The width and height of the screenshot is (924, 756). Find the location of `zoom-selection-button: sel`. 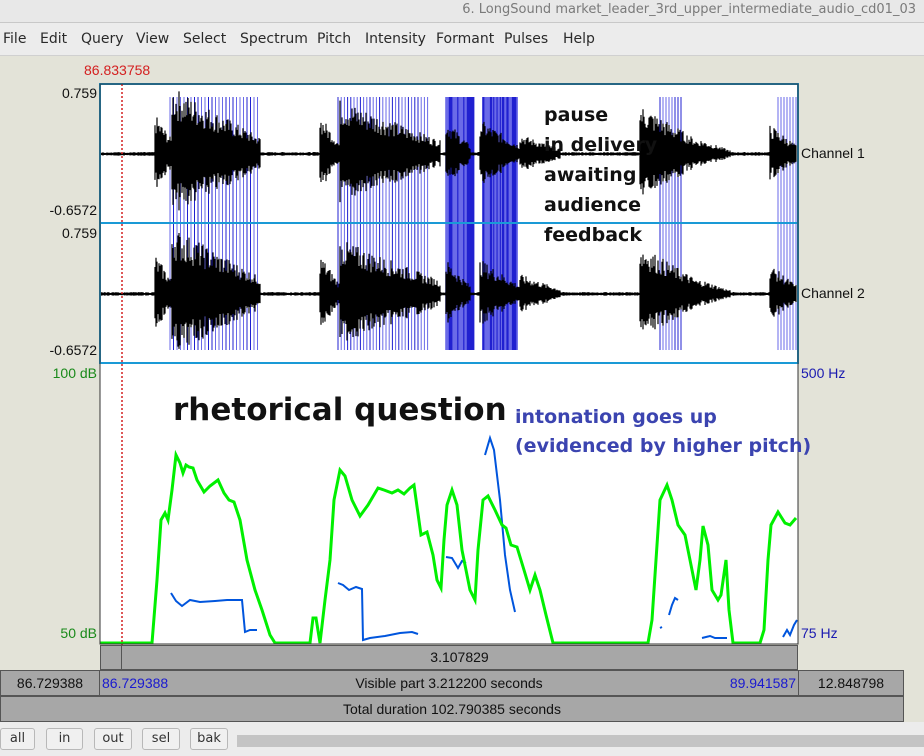

zoom-selection-button: sel is located at coordinates (161, 739).